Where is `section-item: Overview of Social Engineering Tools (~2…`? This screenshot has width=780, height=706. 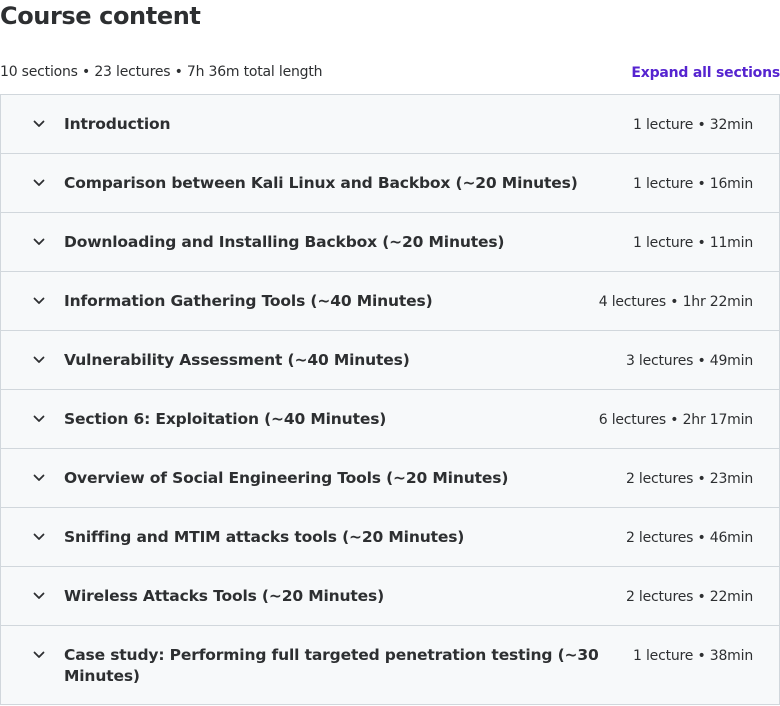
section-item: Overview of Social Engineering Tools (~2… is located at coordinates (390, 478).